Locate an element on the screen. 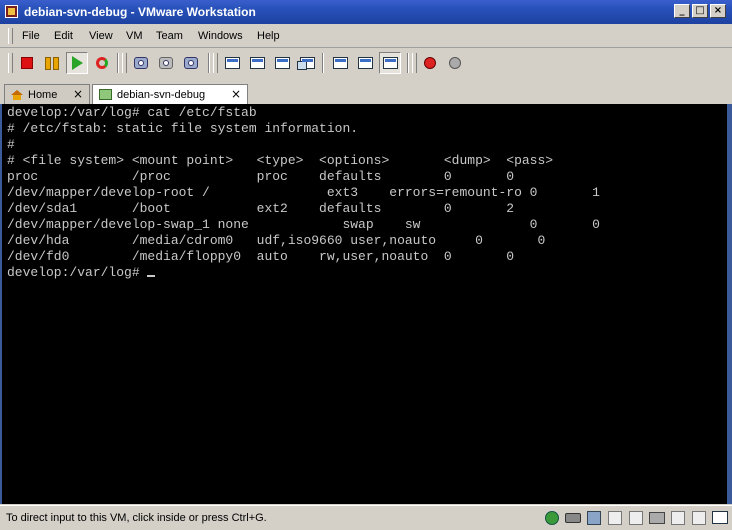  menu-help: Help is located at coordinates (268, 36).